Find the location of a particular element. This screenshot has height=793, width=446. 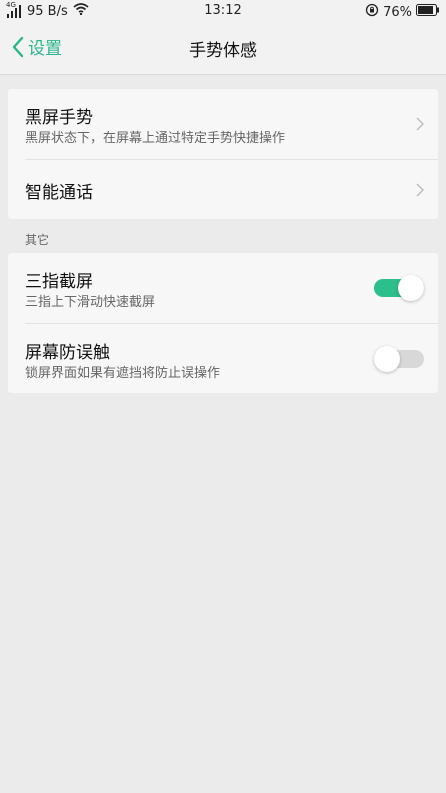

three-finger-screenshot-toggle is located at coordinates (399, 288).